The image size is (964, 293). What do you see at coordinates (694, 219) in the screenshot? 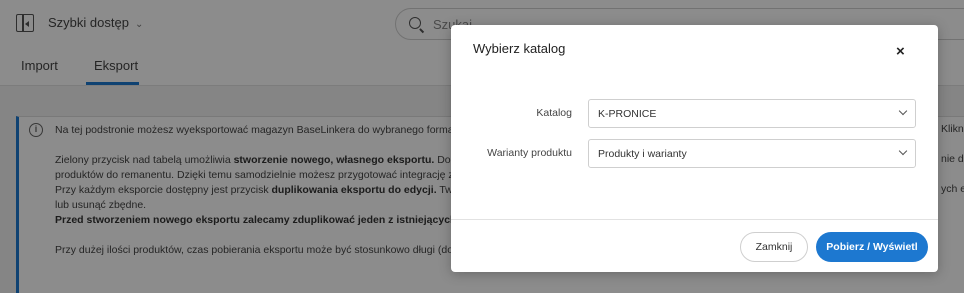
I see `dialog-divider` at bounding box center [694, 219].